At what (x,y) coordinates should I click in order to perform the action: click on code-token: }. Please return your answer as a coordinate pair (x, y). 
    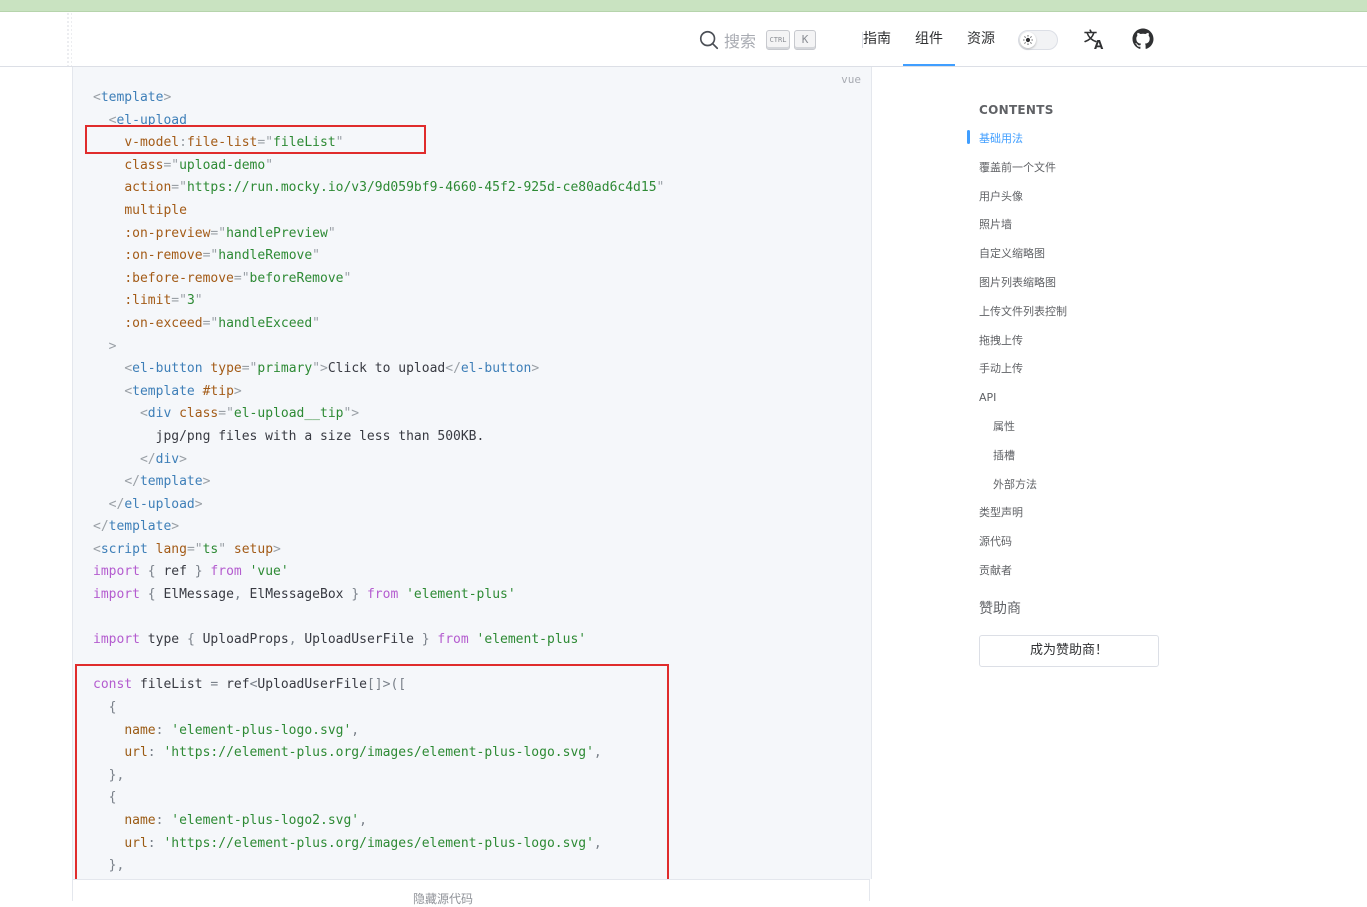
    Looking at the image, I should click on (355, 595).